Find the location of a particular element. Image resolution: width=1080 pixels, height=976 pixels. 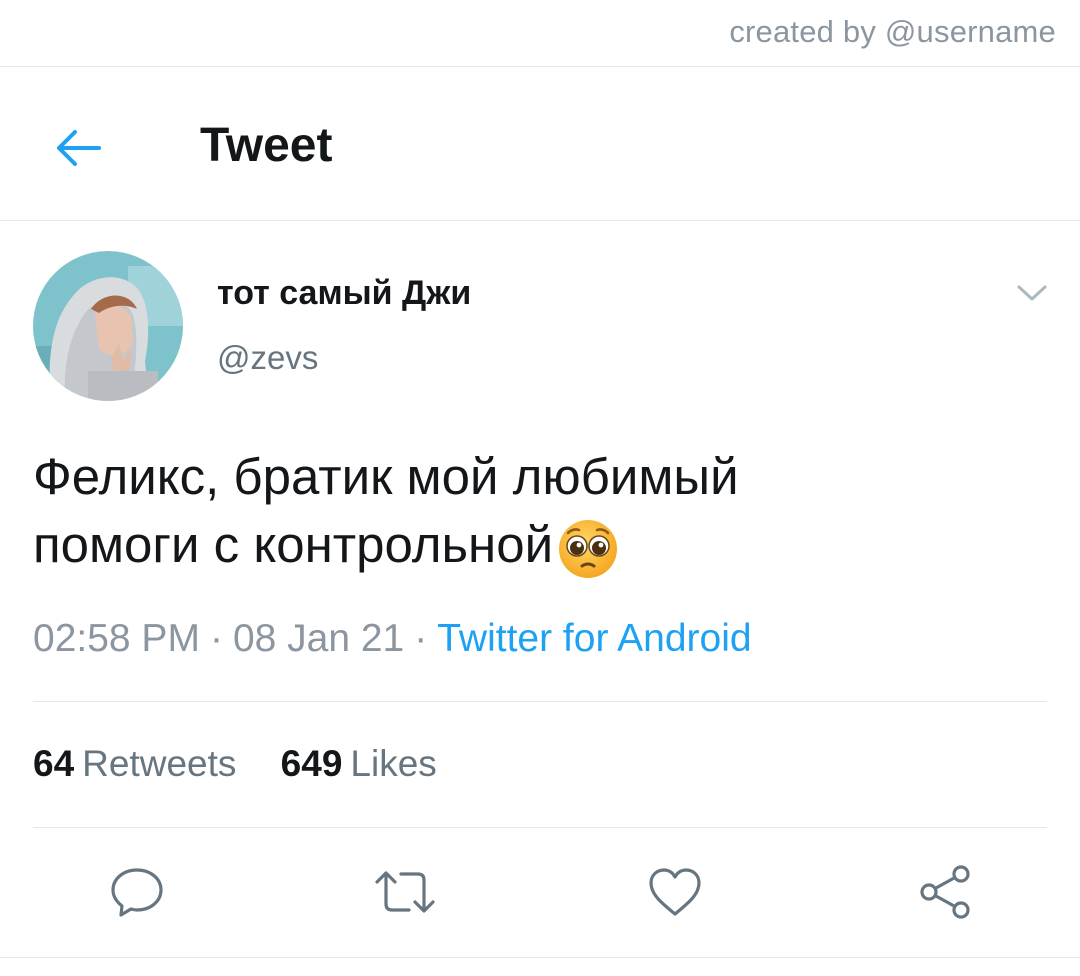

tweet-date: 08 Jan 21 is located at coordinates (318, 638).